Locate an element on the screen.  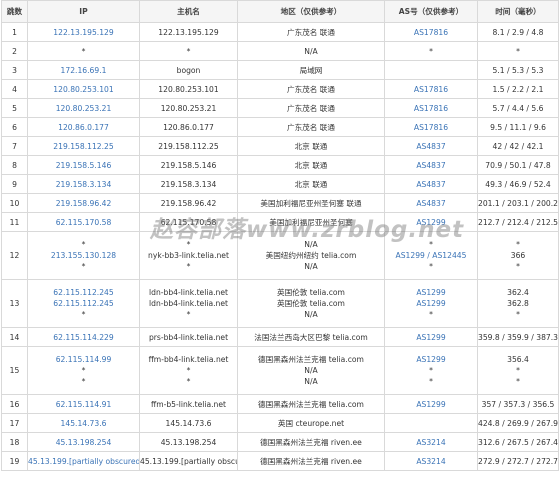
table-header-row: 跳数 IP 主机名 地区（仅供参考） AS号（仅供参考） 时间（毫秒） is located at coordinates (280, 11).